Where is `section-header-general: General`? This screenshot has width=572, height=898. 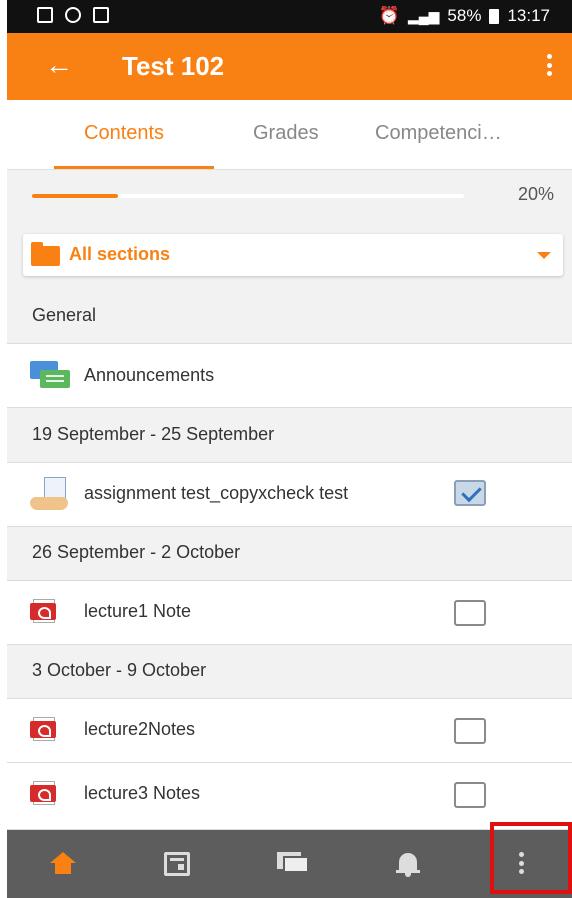
section-header-general: General is located at coordinates (289, 316).